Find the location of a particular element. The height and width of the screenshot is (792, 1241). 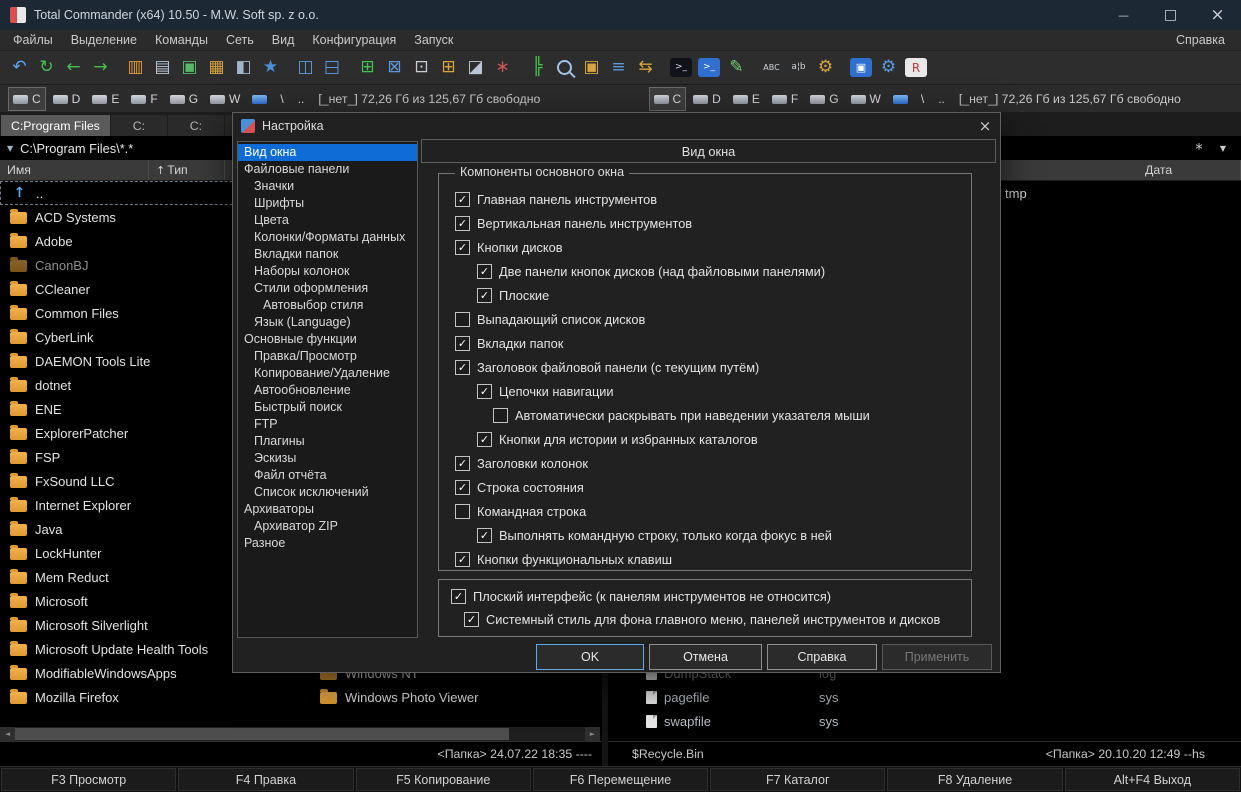

options-gear-icon: ⚙ is located at coordinates (825, 68).